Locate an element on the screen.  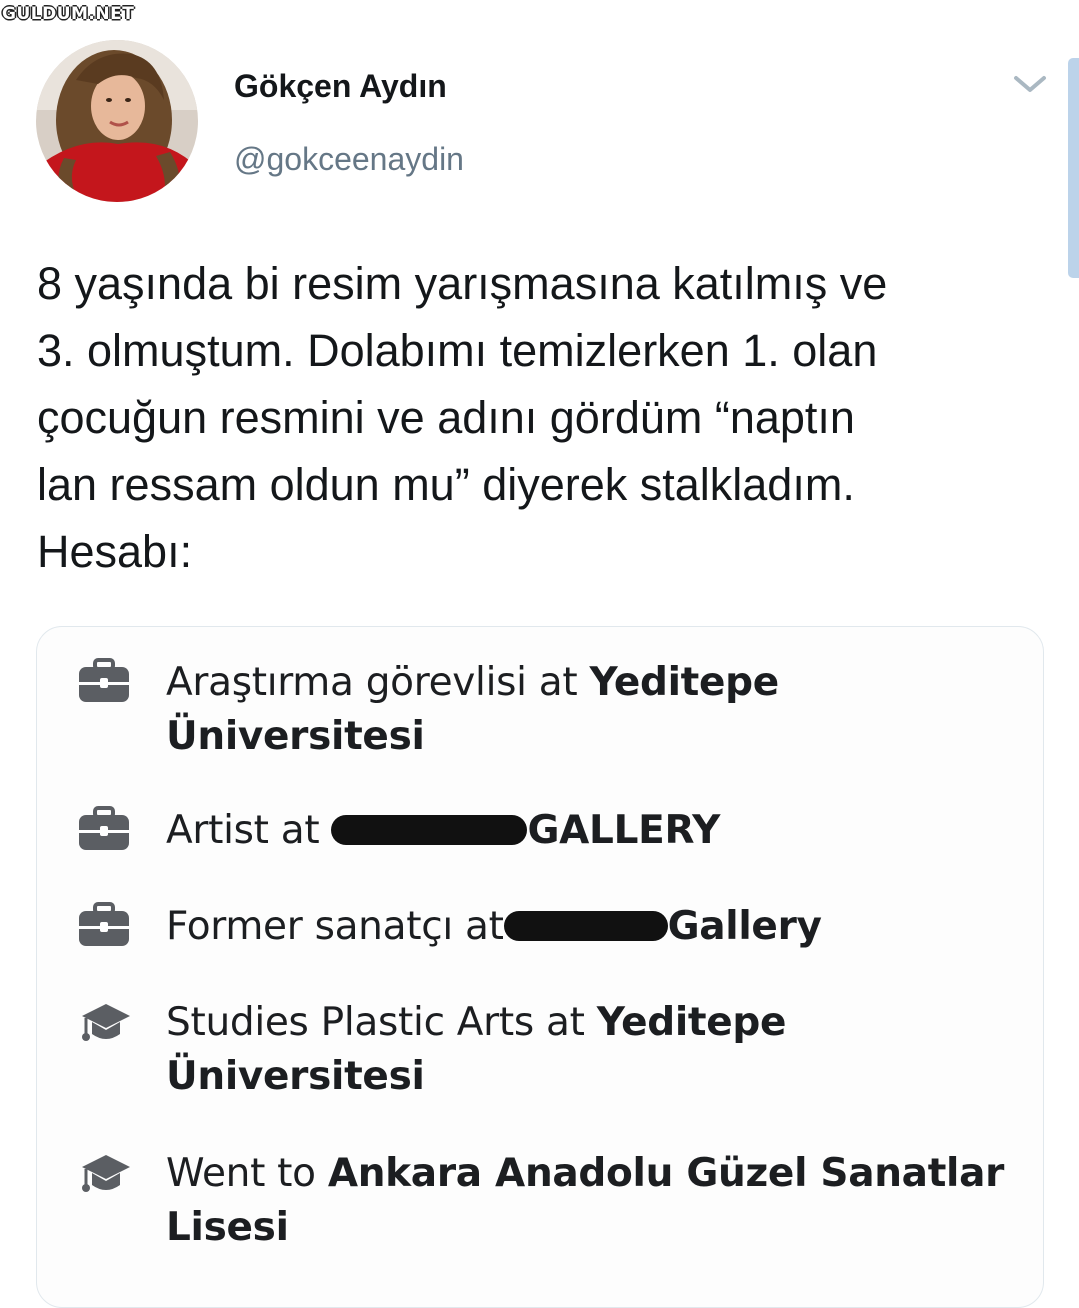
profile-item-prefix: Artist at is located at coordinates (249, 830).